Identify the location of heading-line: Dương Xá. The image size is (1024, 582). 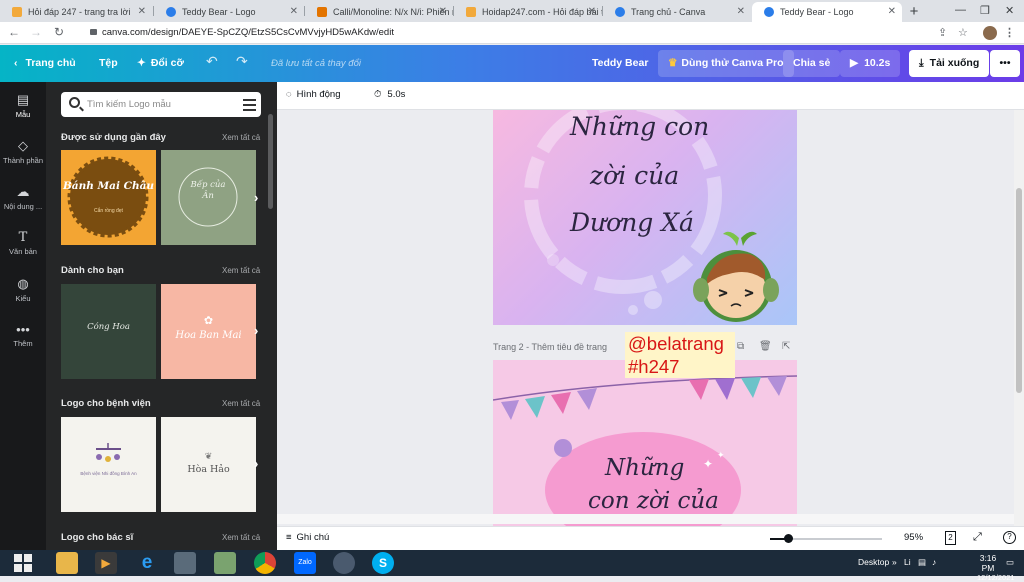
(632, 222).